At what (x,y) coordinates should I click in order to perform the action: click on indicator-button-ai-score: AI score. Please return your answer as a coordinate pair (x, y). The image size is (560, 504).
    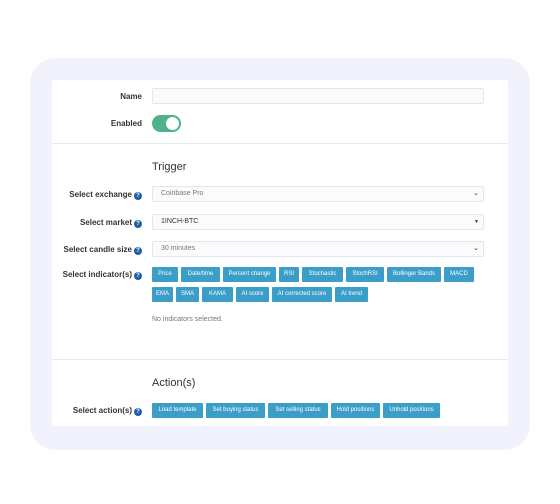
    Looking at the image, I should click on (252, 294).